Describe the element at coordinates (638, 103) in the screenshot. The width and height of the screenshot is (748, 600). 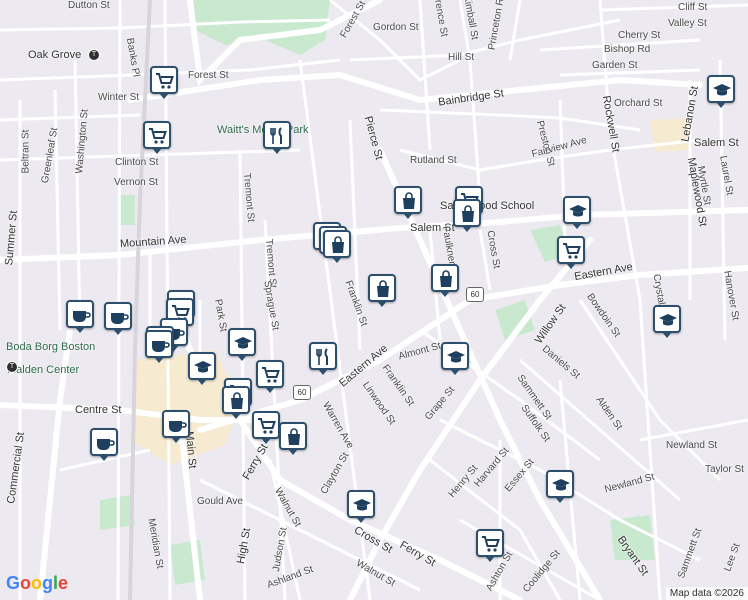
I see `street-label: Orchard St` at that location.